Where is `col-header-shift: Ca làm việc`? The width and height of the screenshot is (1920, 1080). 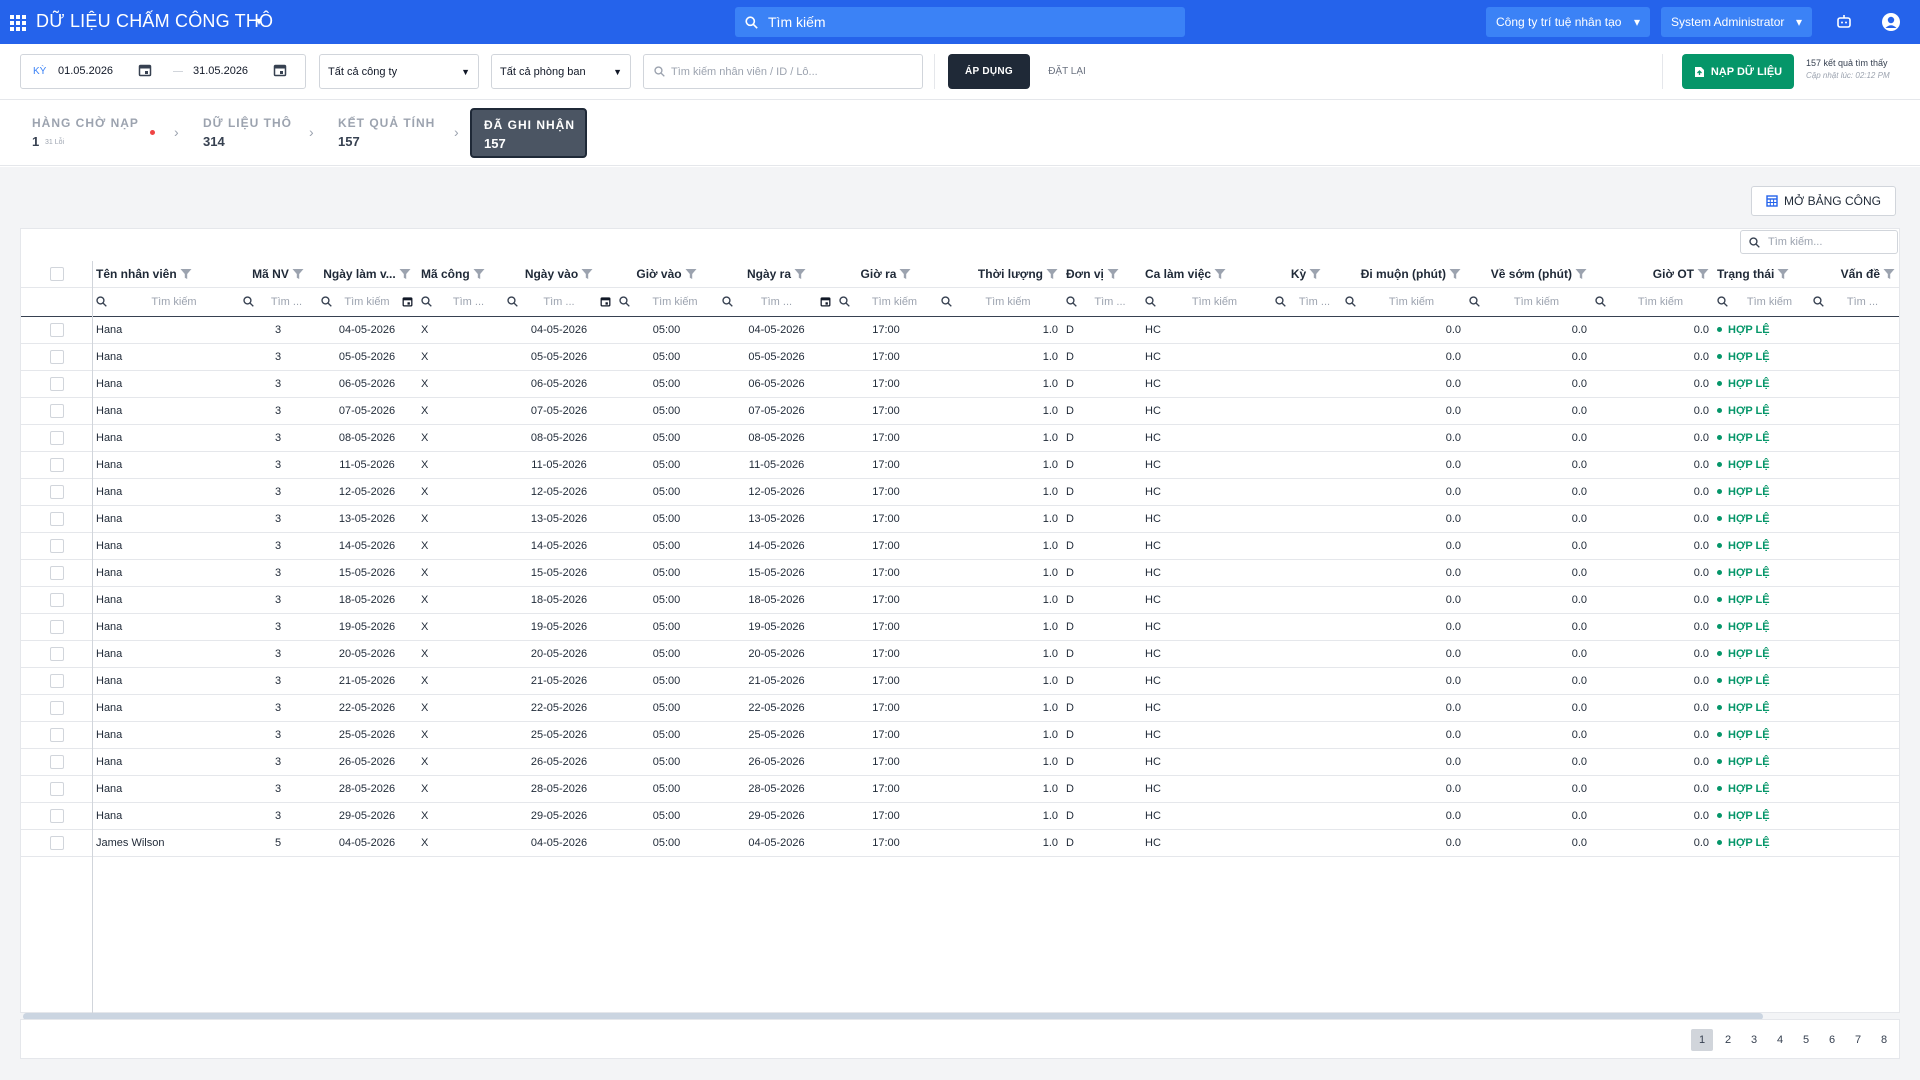 col-header-shift: Ca làm việc is located at coordinates (1206, 274).